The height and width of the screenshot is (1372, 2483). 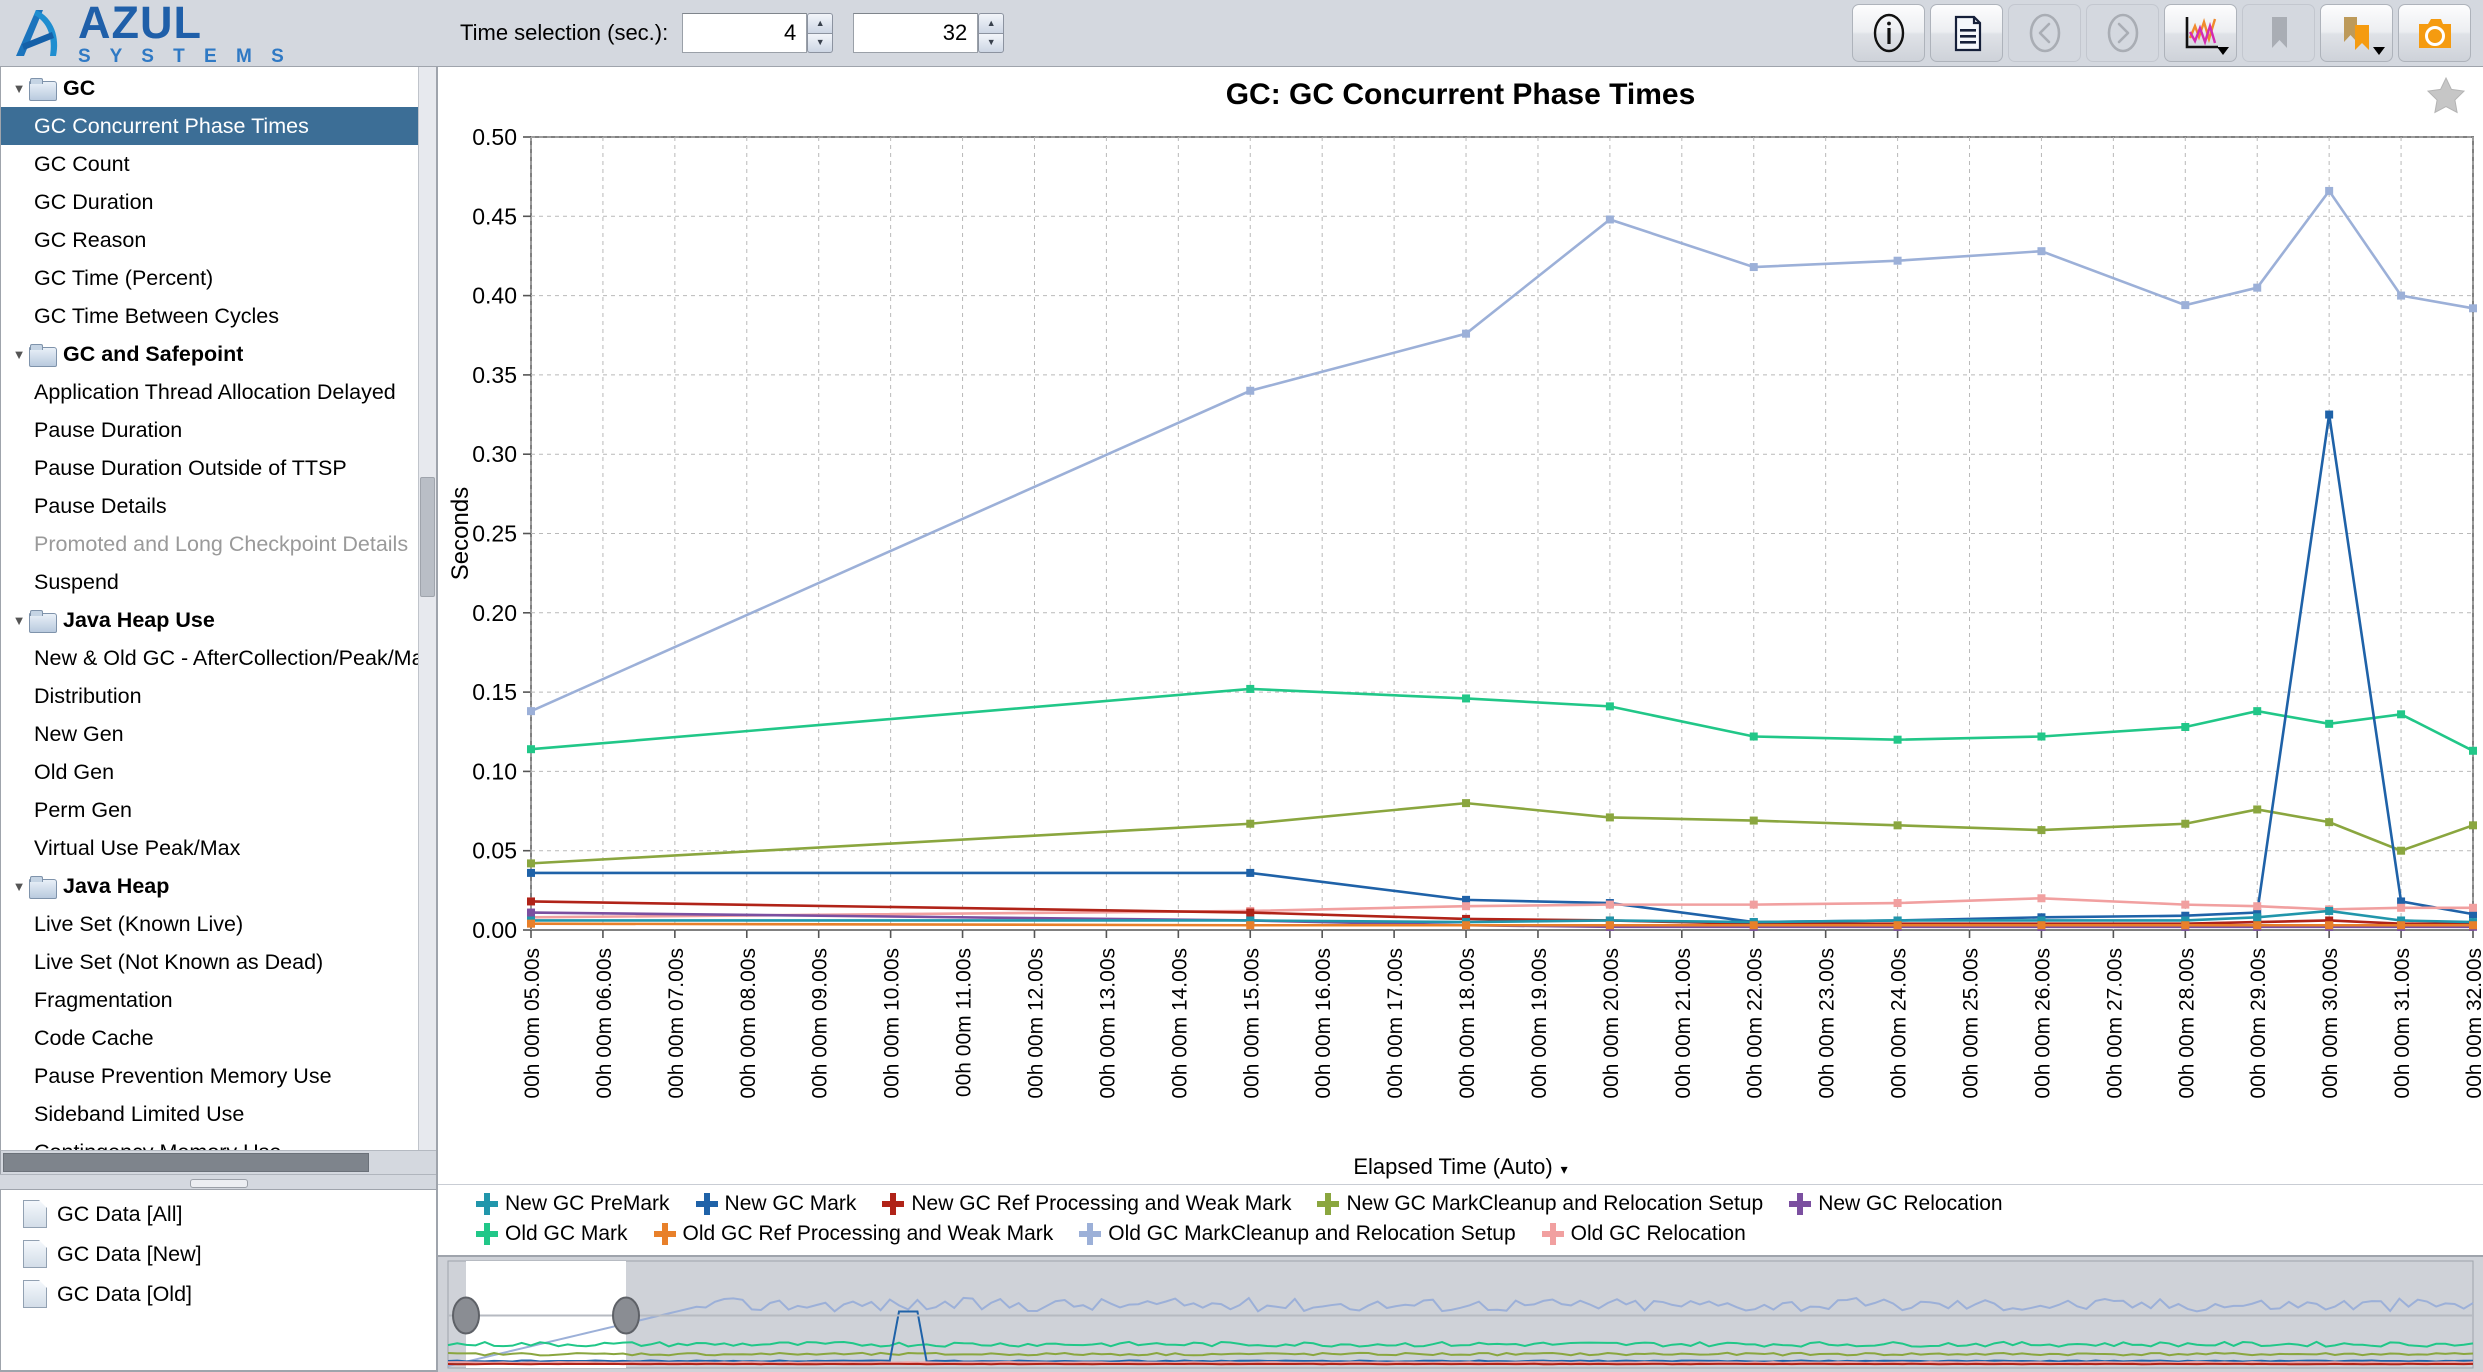 I want to click on tree-item-27: Sideband Limited Use, so click(x=218, y=1114).